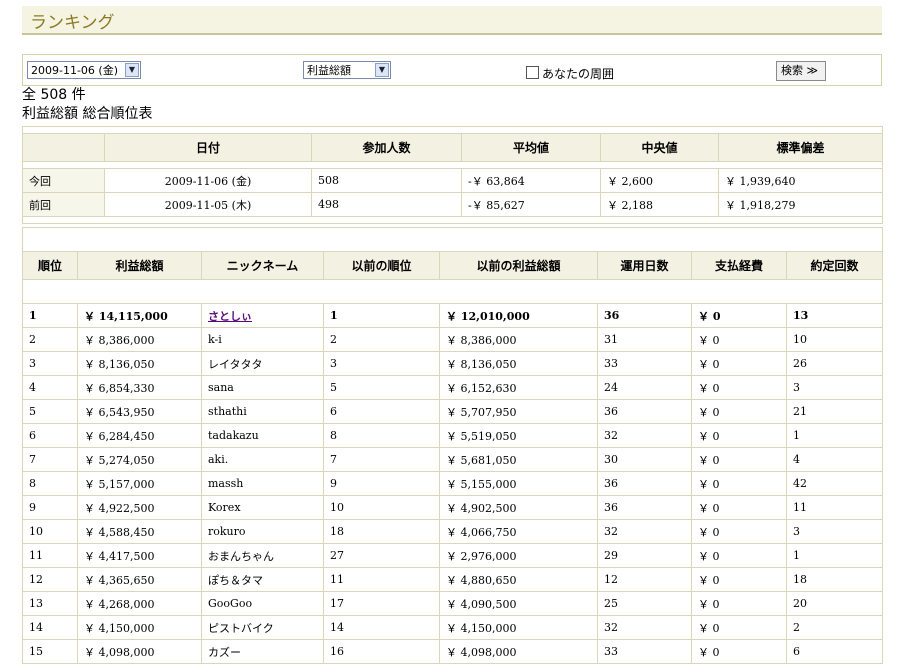 This screenshot has height=664, width=915. Describe the element at coordinates (453, 147) in the screenshot. I see `stats-header-row: 日付 参加人数 平均値 中央値 標準偏差` at that location.